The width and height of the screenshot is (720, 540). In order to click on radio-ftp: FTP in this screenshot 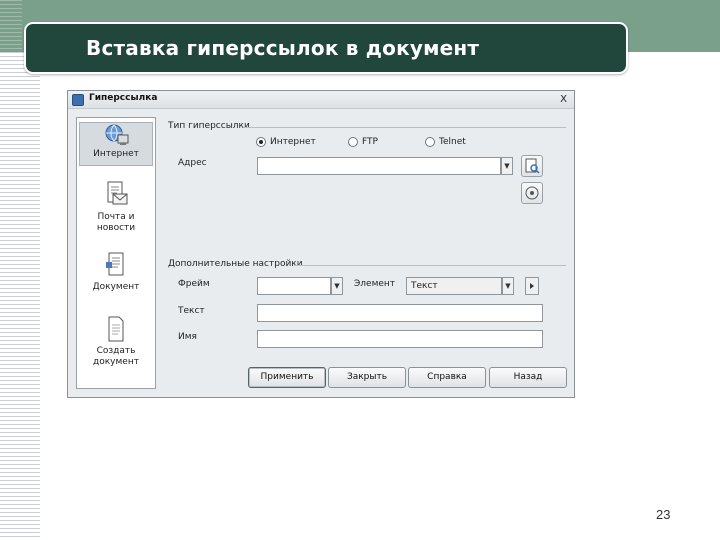, I will do `click(363, 142)`.